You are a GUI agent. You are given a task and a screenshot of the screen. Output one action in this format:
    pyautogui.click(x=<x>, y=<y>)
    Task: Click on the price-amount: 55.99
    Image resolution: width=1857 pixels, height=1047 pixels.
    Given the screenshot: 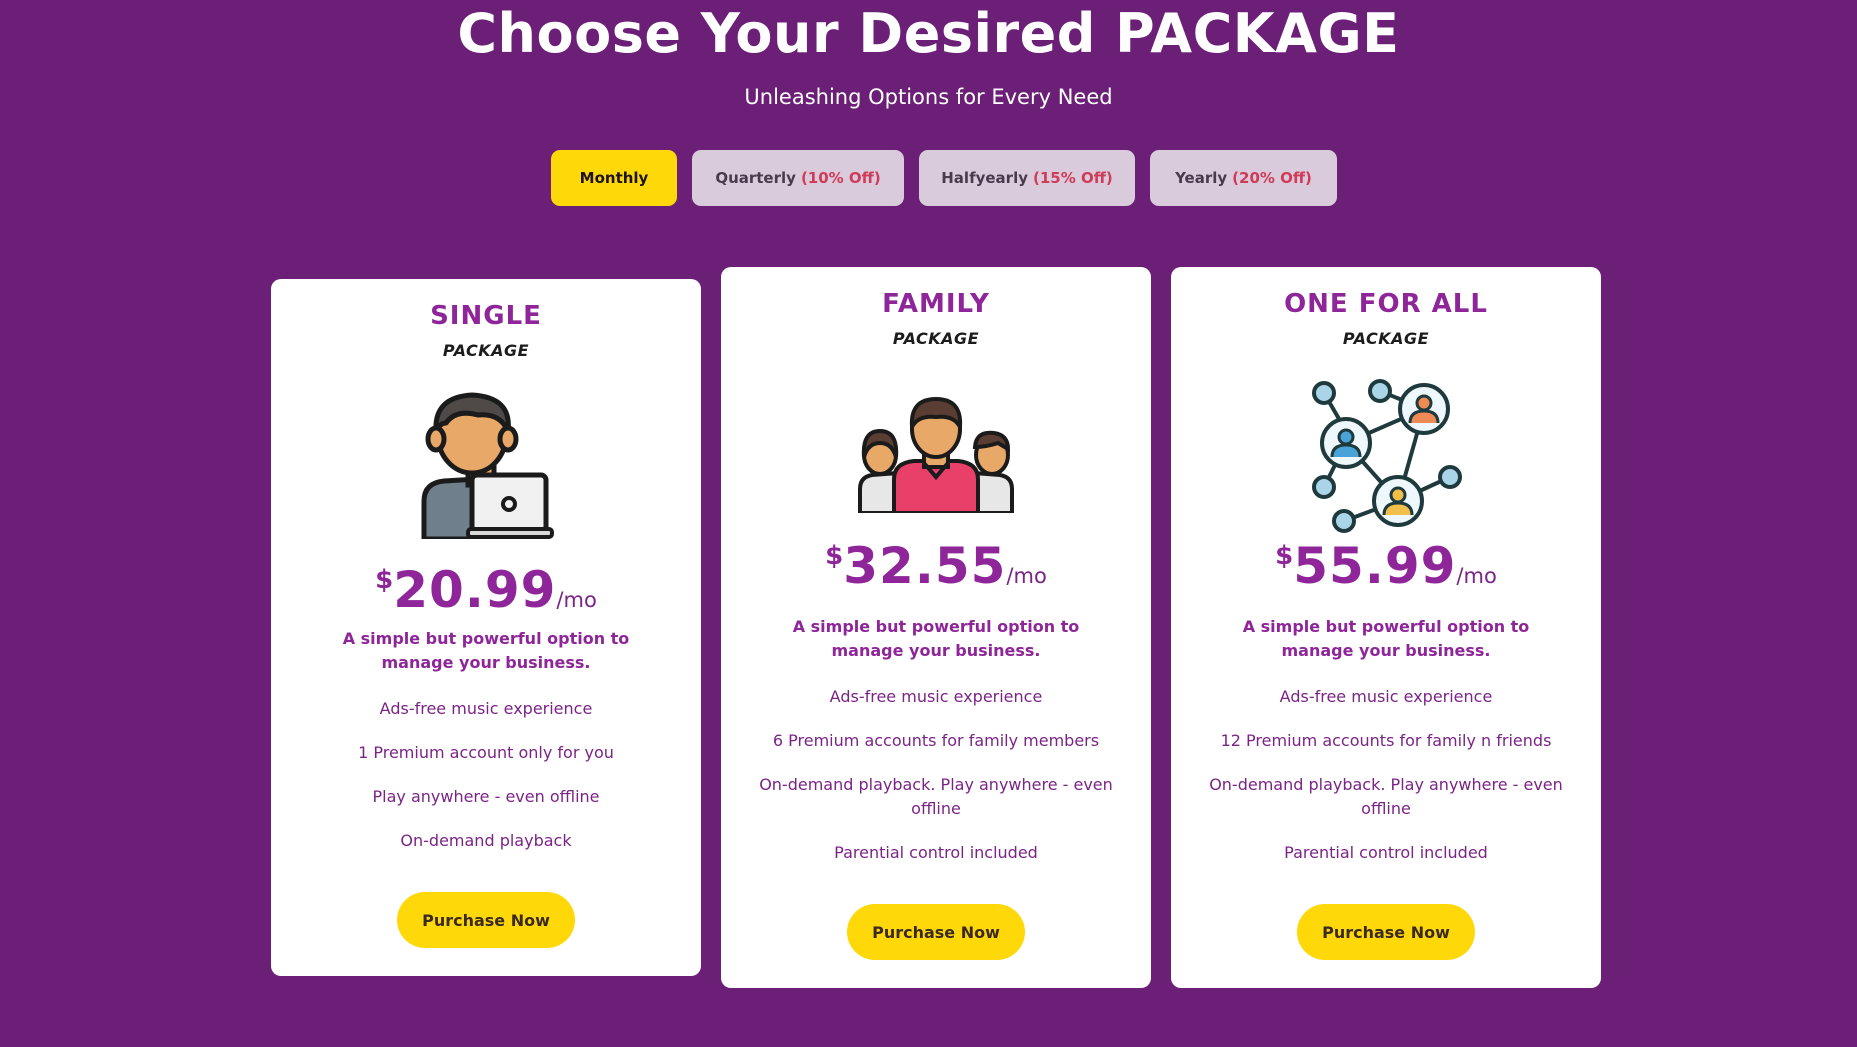 What is the action you would take?
    pyautogui.click(x=1375, y=566)
    